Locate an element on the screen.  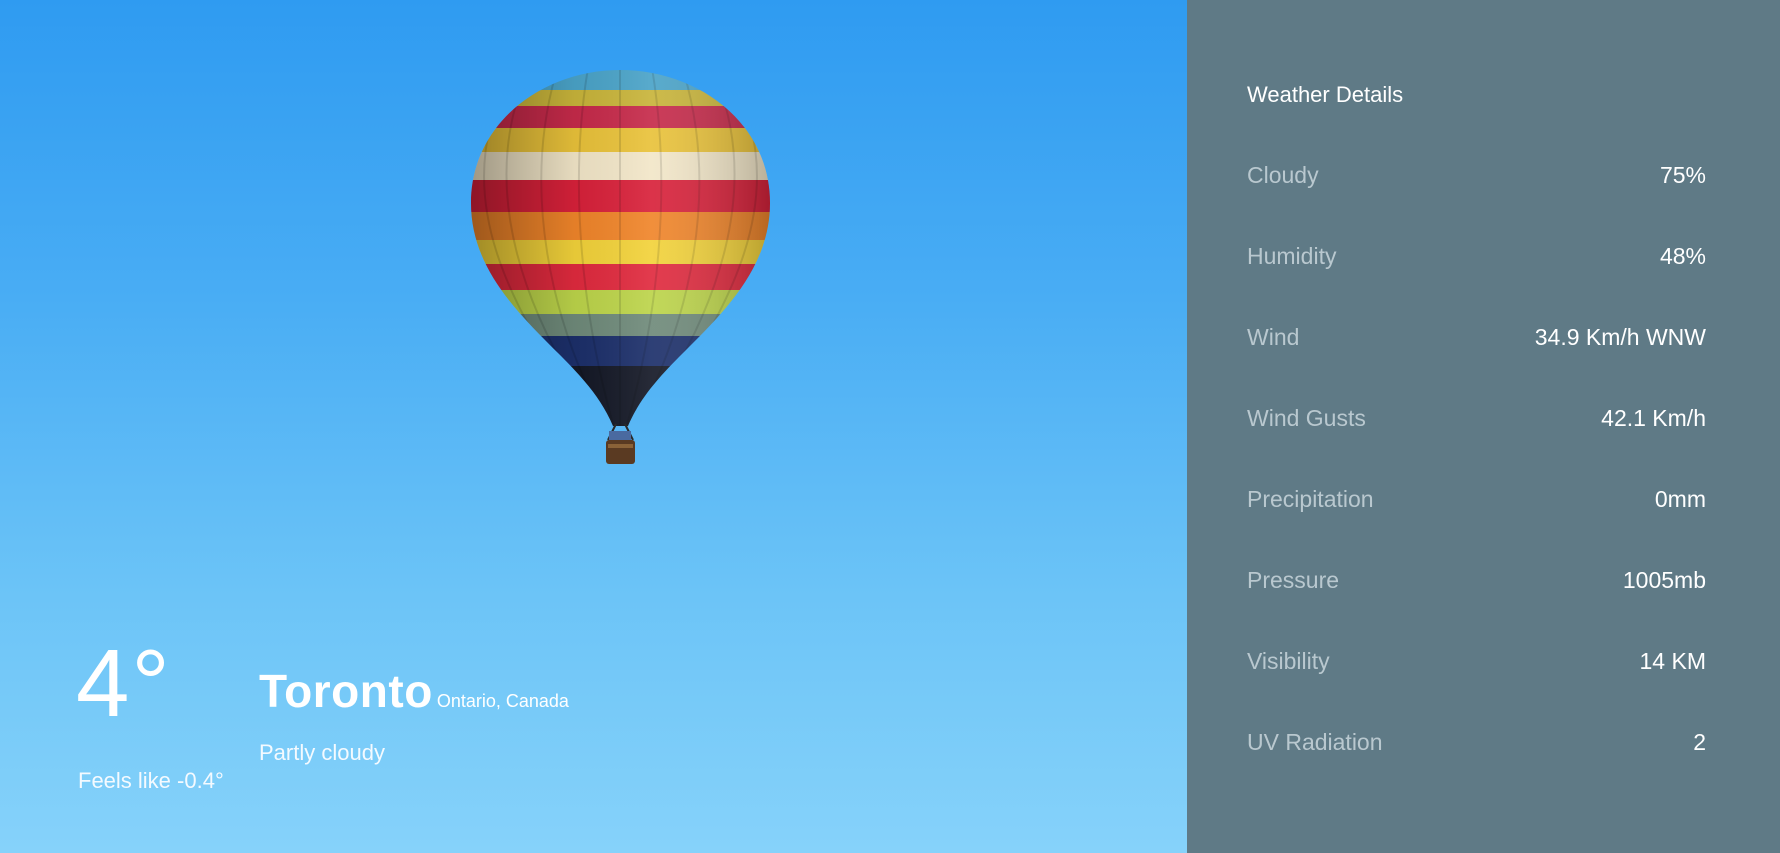
detail-label: Precipitation is located at coordinates (1310, 499).